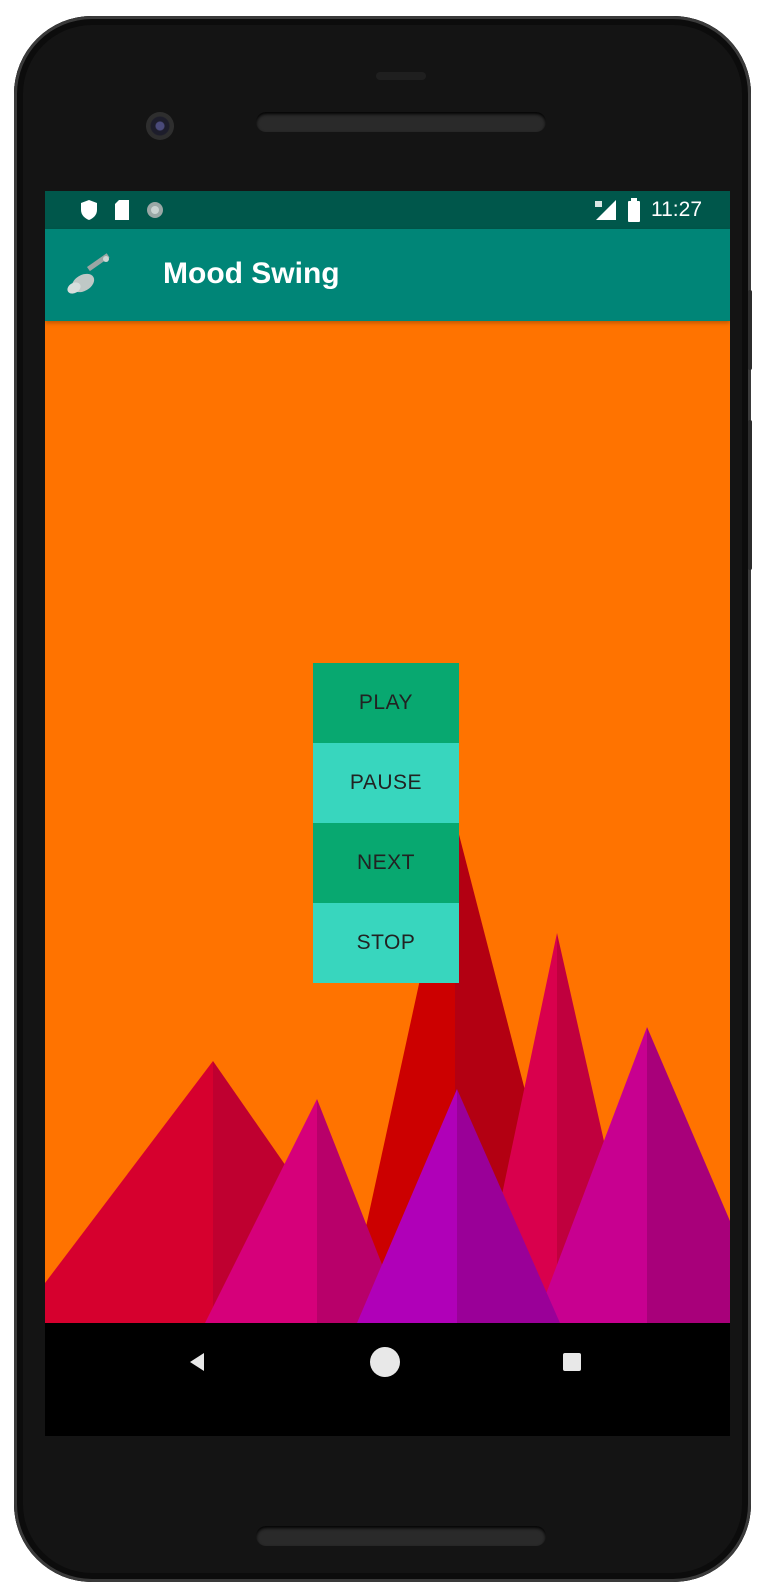 The width and height of the screenshot is (767, 1593). I want to click on playback-controls: PLAY PAUSE NEXT STOP, so click(386, 823).